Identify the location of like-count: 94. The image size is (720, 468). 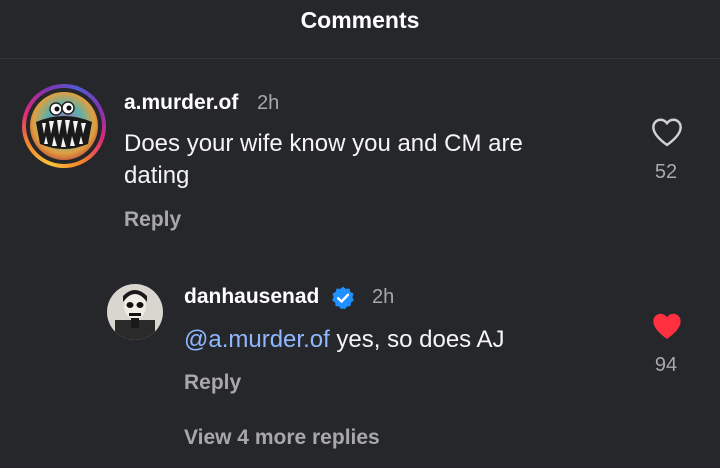
(666, 365).